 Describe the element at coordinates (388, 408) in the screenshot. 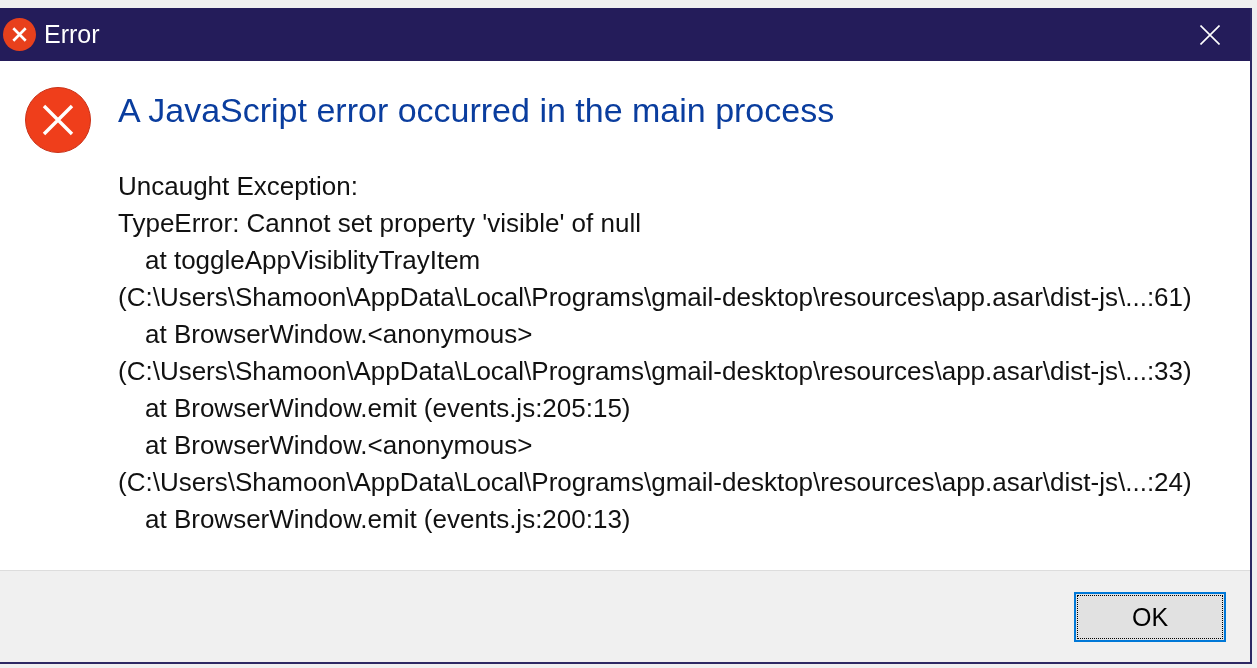

I see `stack-frame-line: at BrowserWindow.emit (events.js:205:15)` at that location.